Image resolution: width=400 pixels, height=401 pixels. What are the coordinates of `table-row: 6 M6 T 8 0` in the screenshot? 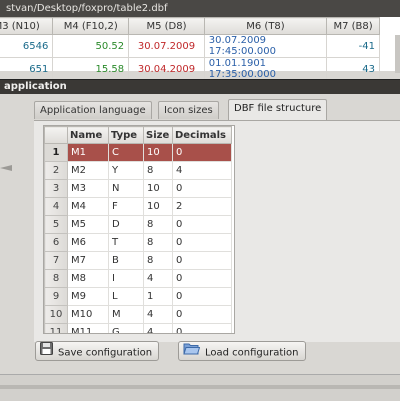 It's located at (138, 242).